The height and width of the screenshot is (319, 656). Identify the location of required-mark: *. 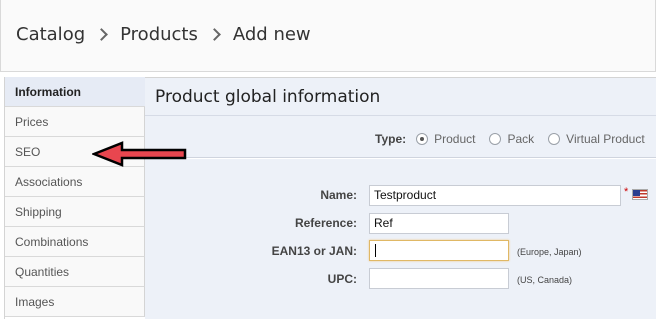
(626, 192).